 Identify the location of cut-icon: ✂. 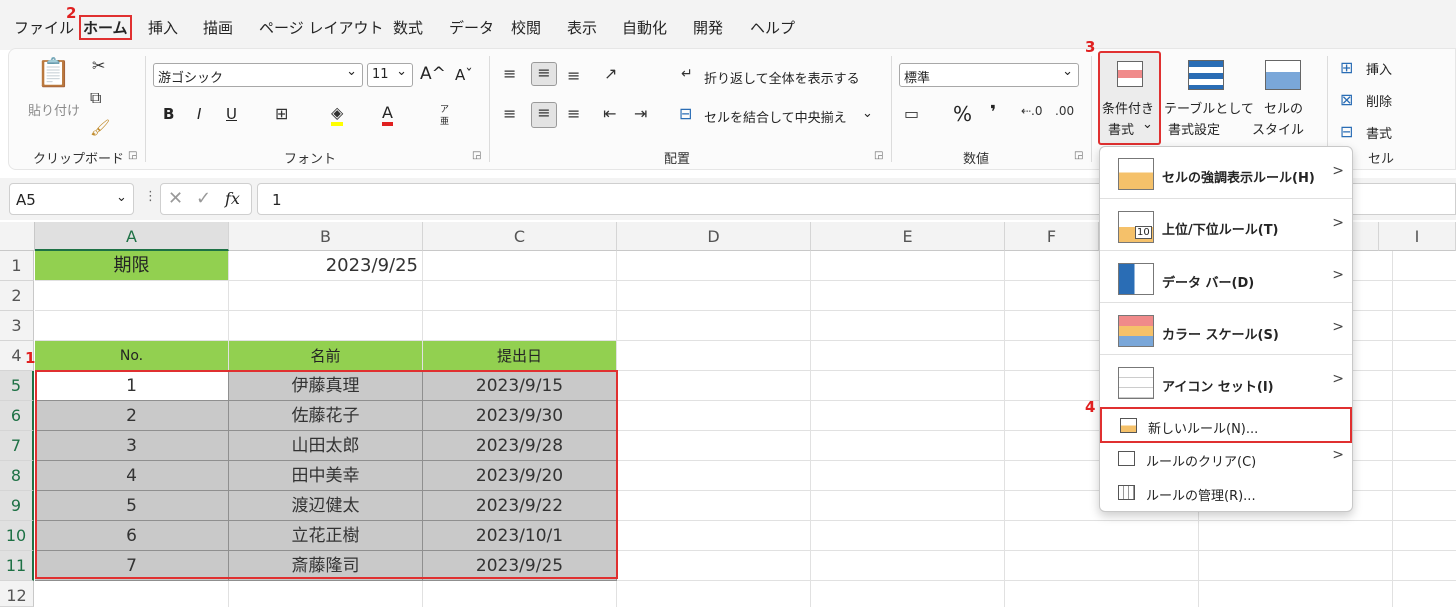
(98, 65).